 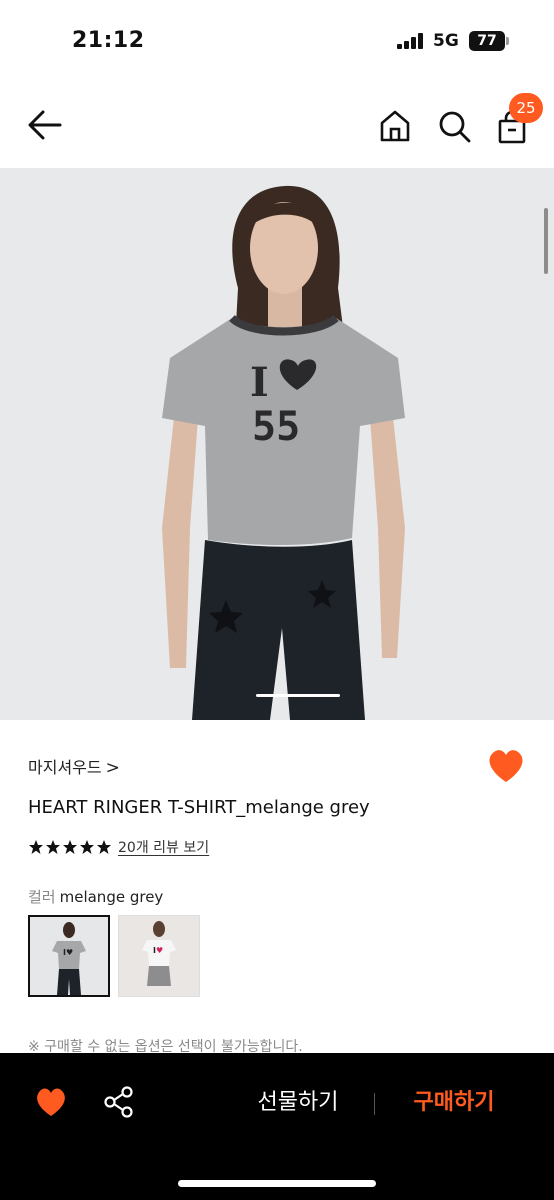 I want to click on swatch-white-thumbnail: I♥, so click(x=159, y=956).